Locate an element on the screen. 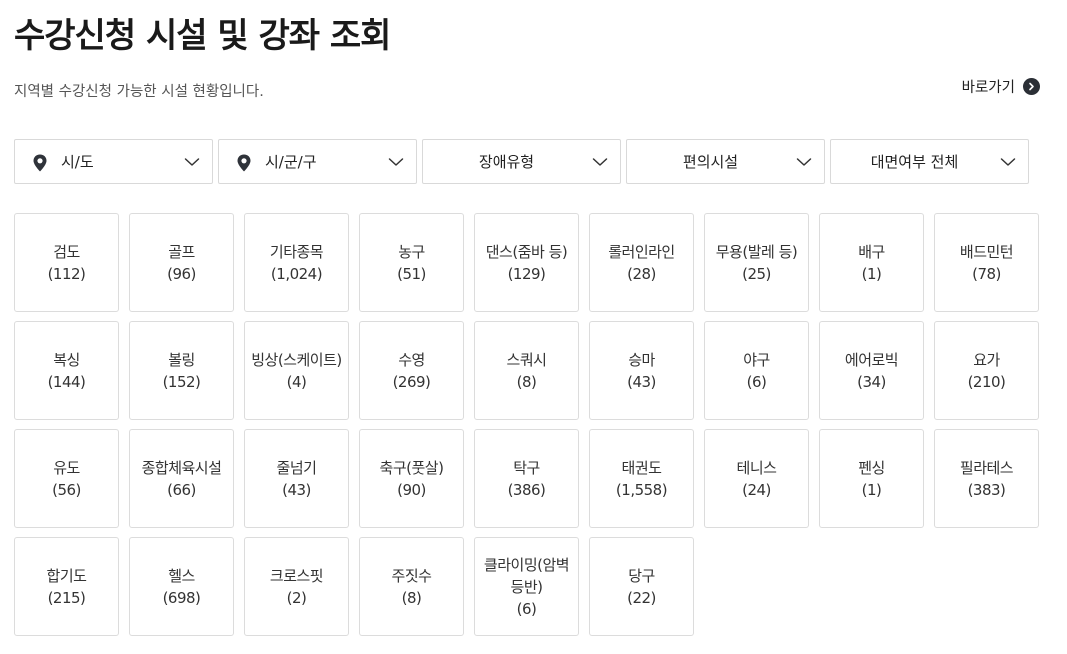  category-tile: 요가 (210) is located at coordinates (986, 370).